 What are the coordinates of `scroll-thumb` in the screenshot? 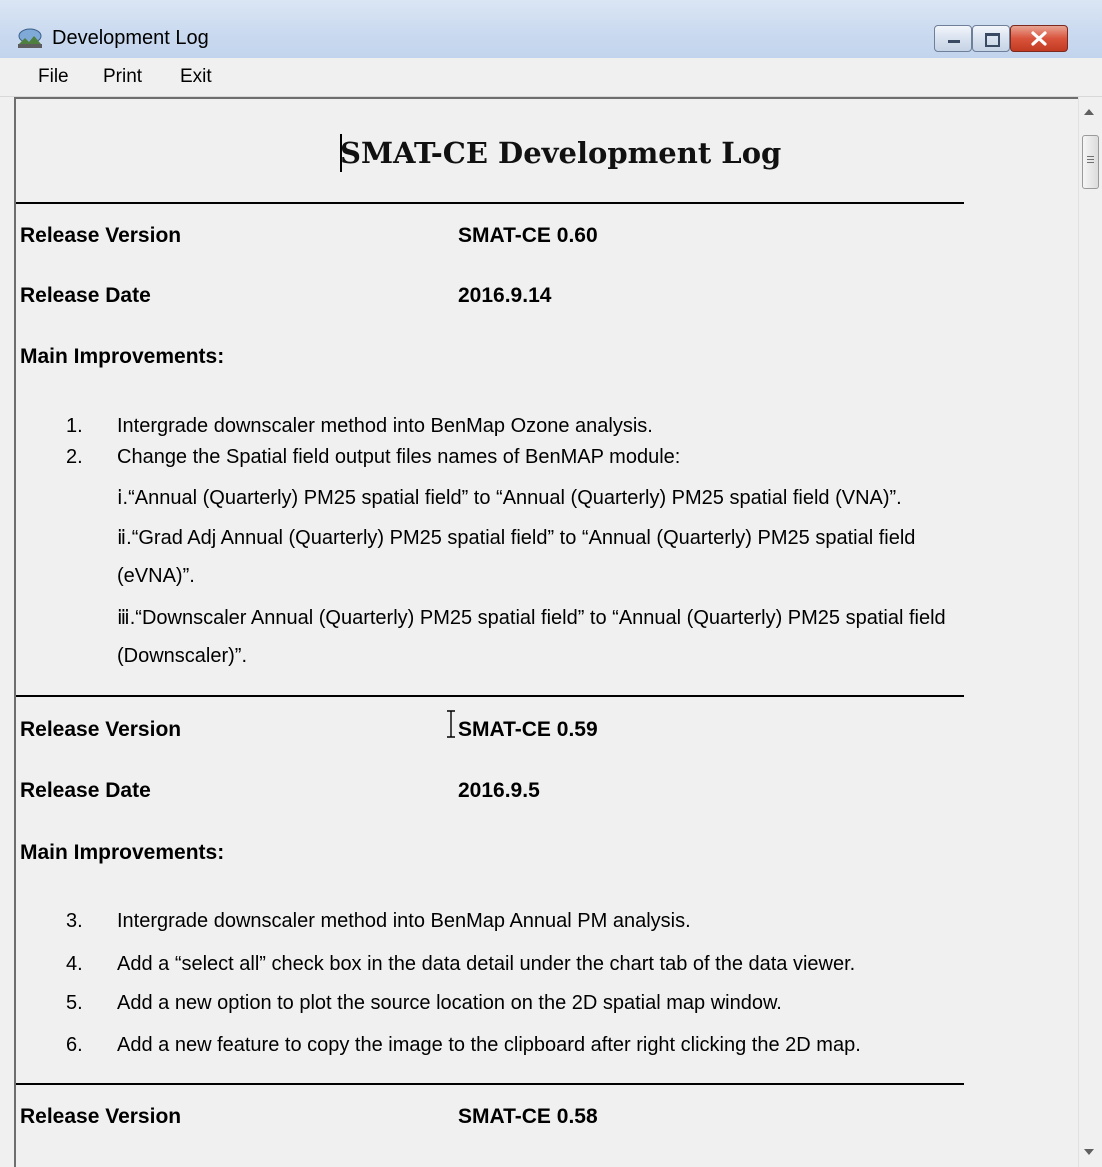 It's located at (1090, 162).